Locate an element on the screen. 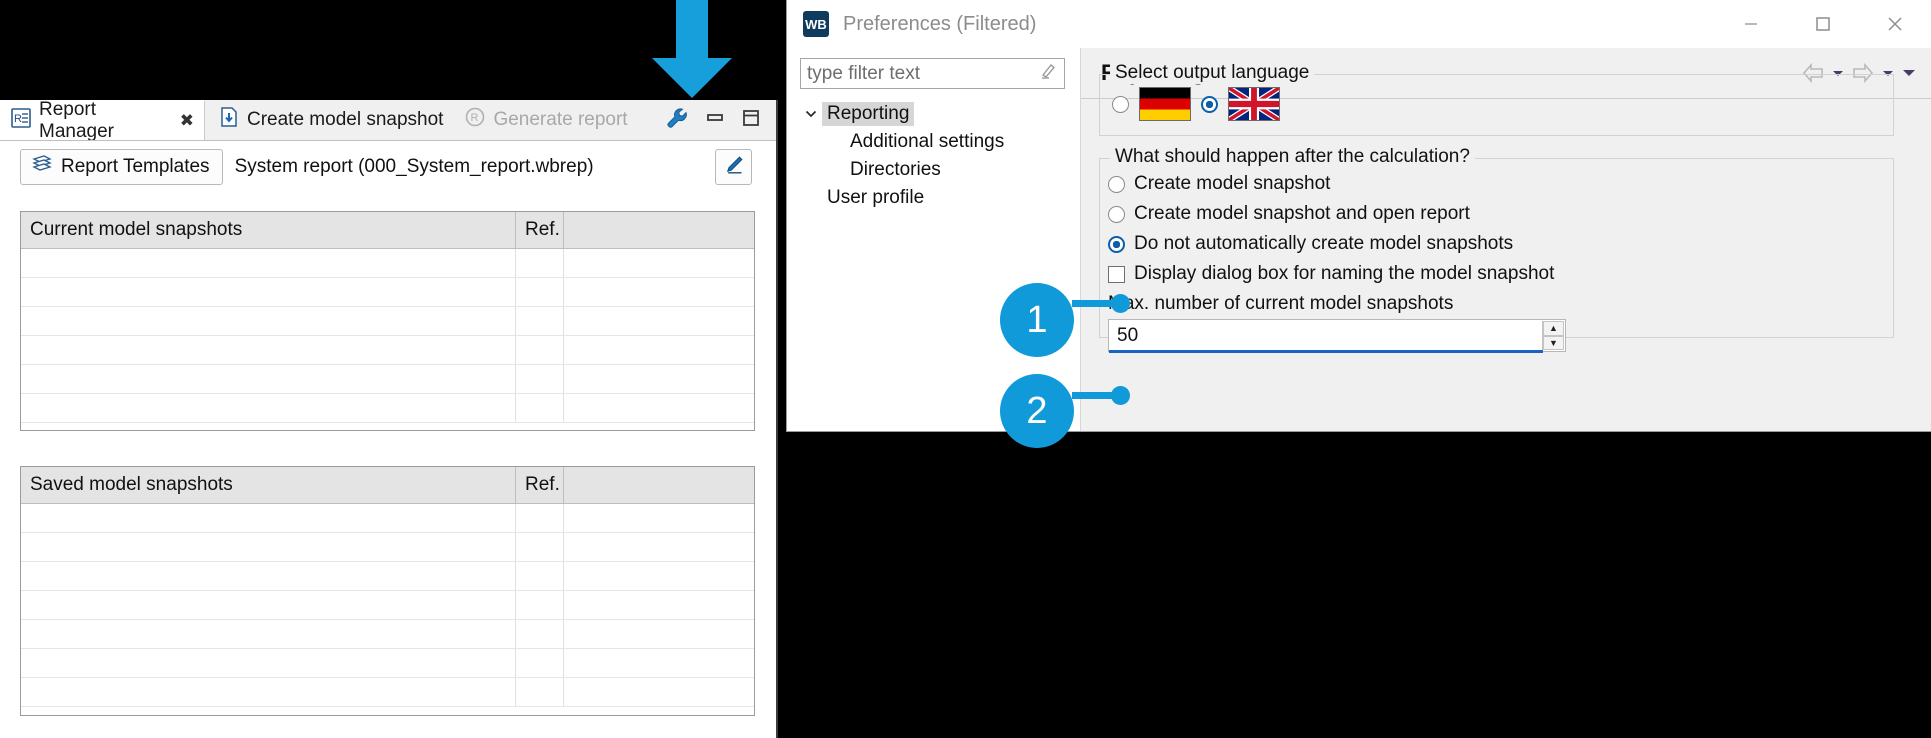  current-model-snapshots-table: Current model snapshots Ref. is located at coordinates (387, 321).